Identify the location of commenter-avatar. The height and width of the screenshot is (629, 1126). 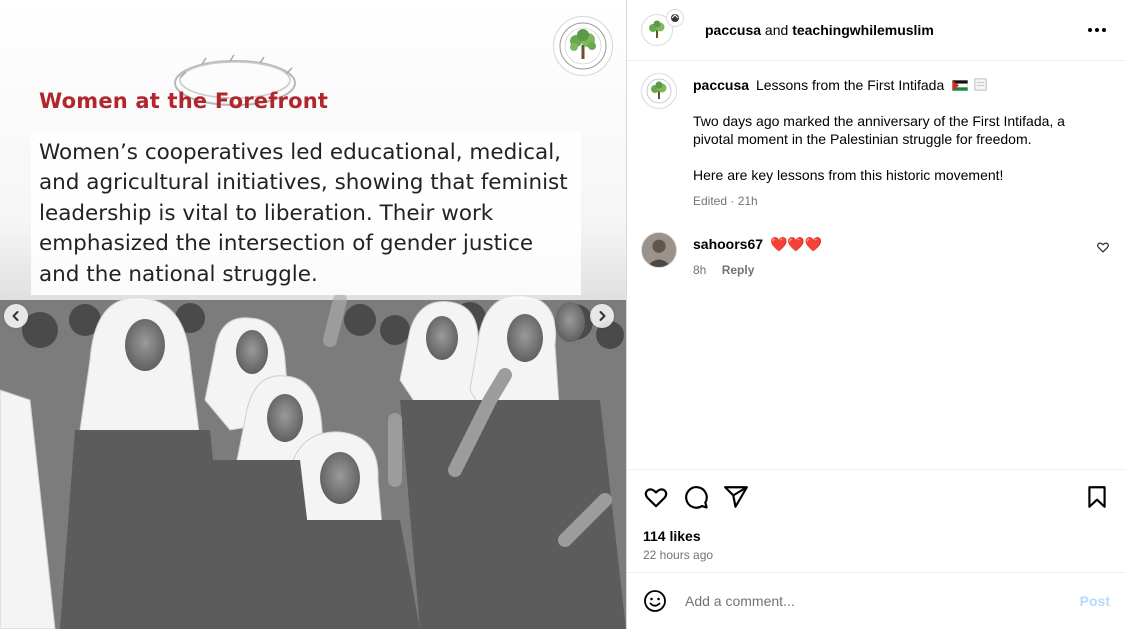
(659, 250).